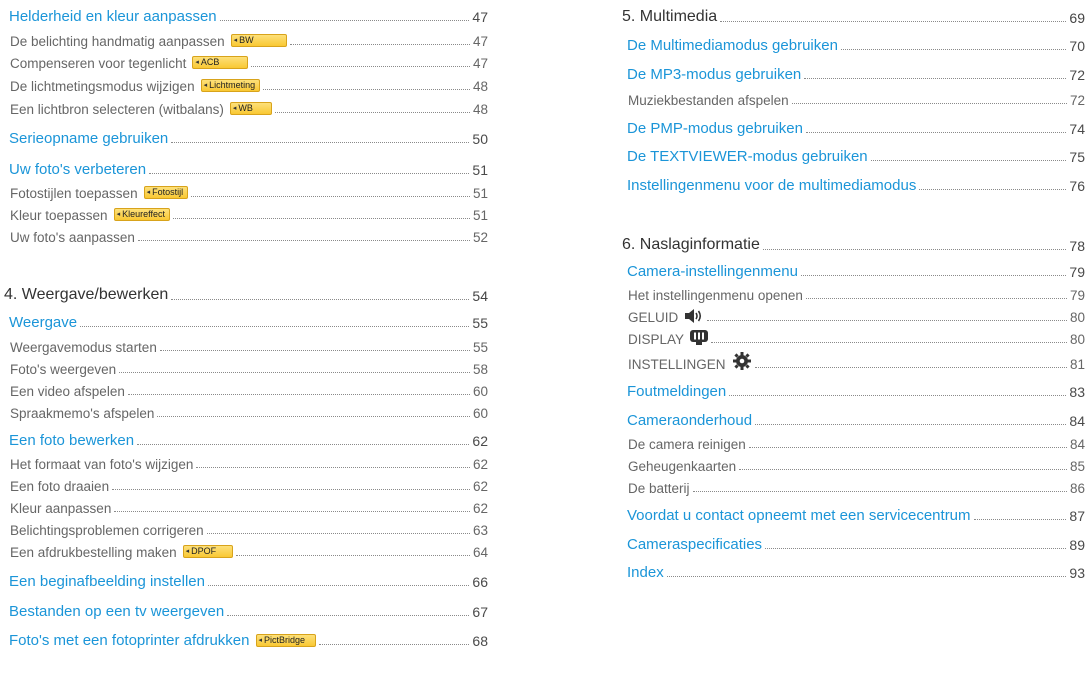 The height and width of the screenshot is (675, 1088). I want to click on toc-entry-weergave: Weergave 55, so click(248, 322).